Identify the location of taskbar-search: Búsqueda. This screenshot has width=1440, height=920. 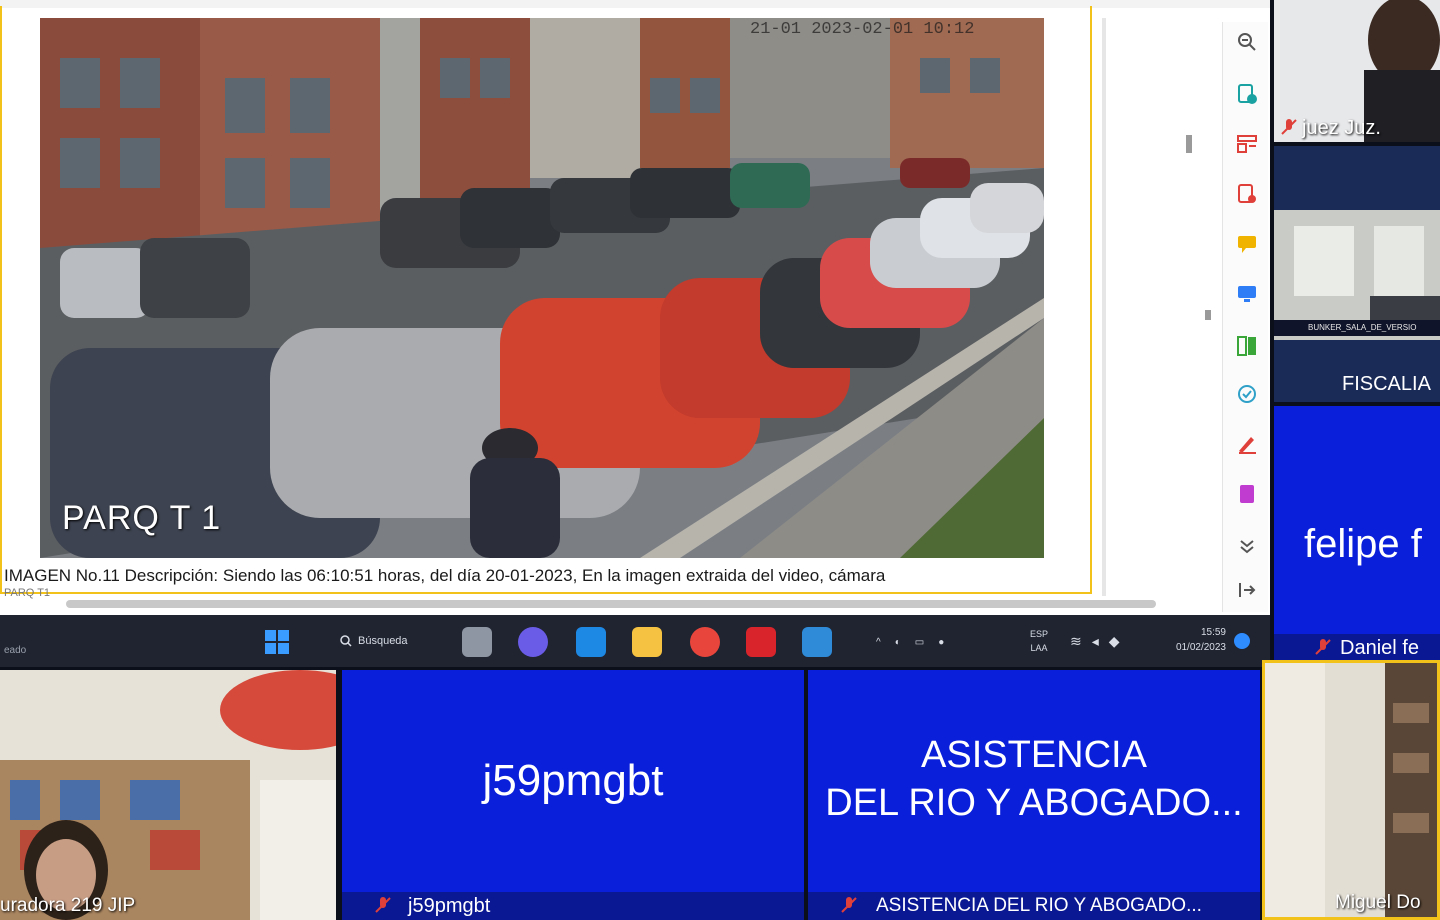
(385, 641).